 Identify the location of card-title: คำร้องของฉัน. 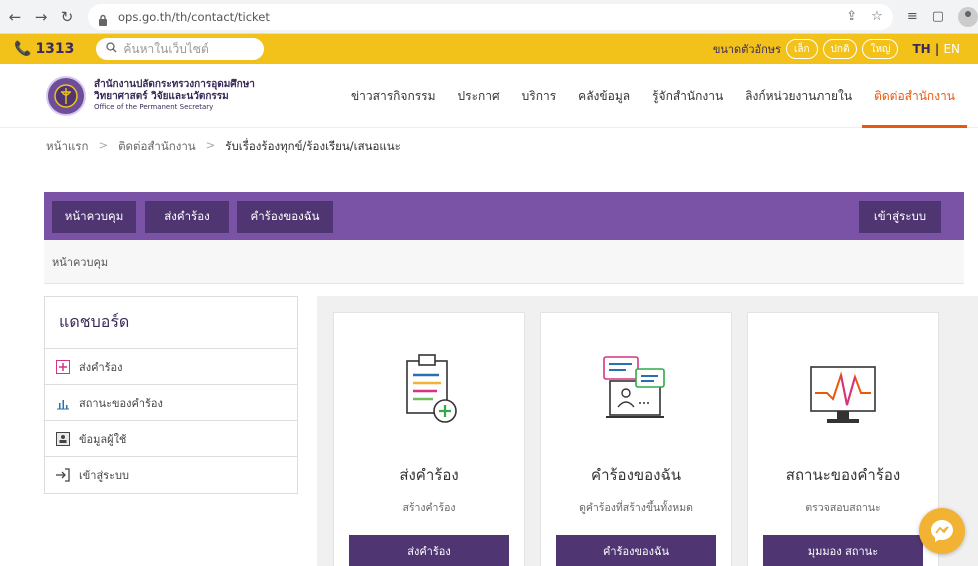
(636, 475).